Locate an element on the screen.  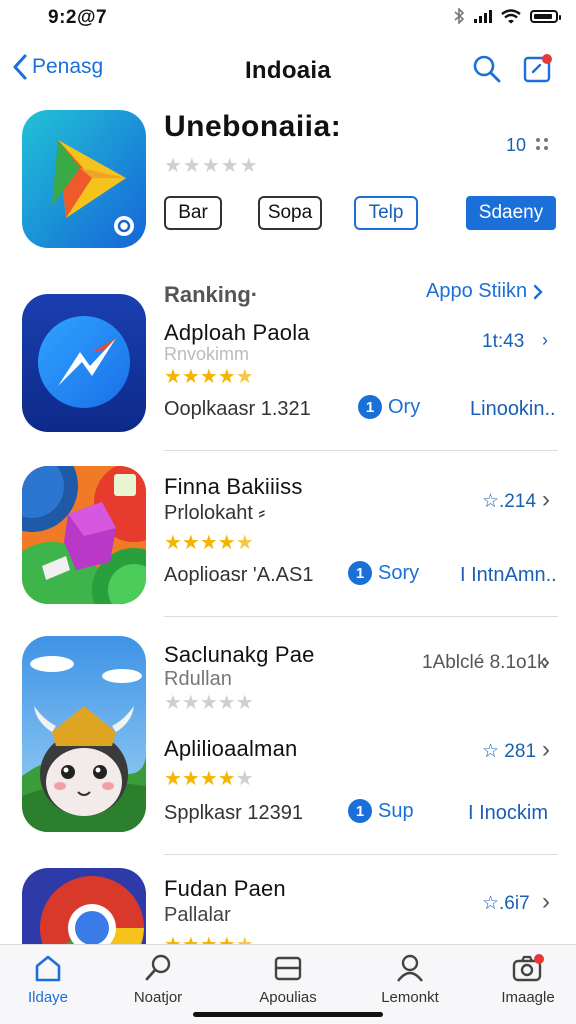
updates-icon is located at coordinates (538, 68).